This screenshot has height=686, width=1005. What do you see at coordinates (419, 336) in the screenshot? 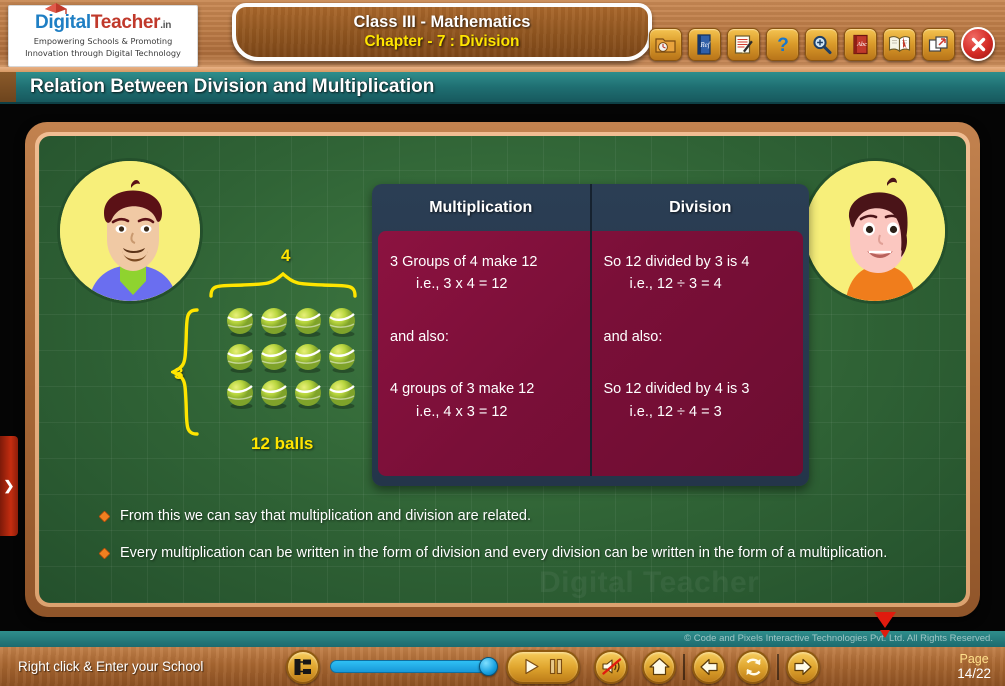
I see `mult-line-3: and also:` at bounding box center [419, 336].